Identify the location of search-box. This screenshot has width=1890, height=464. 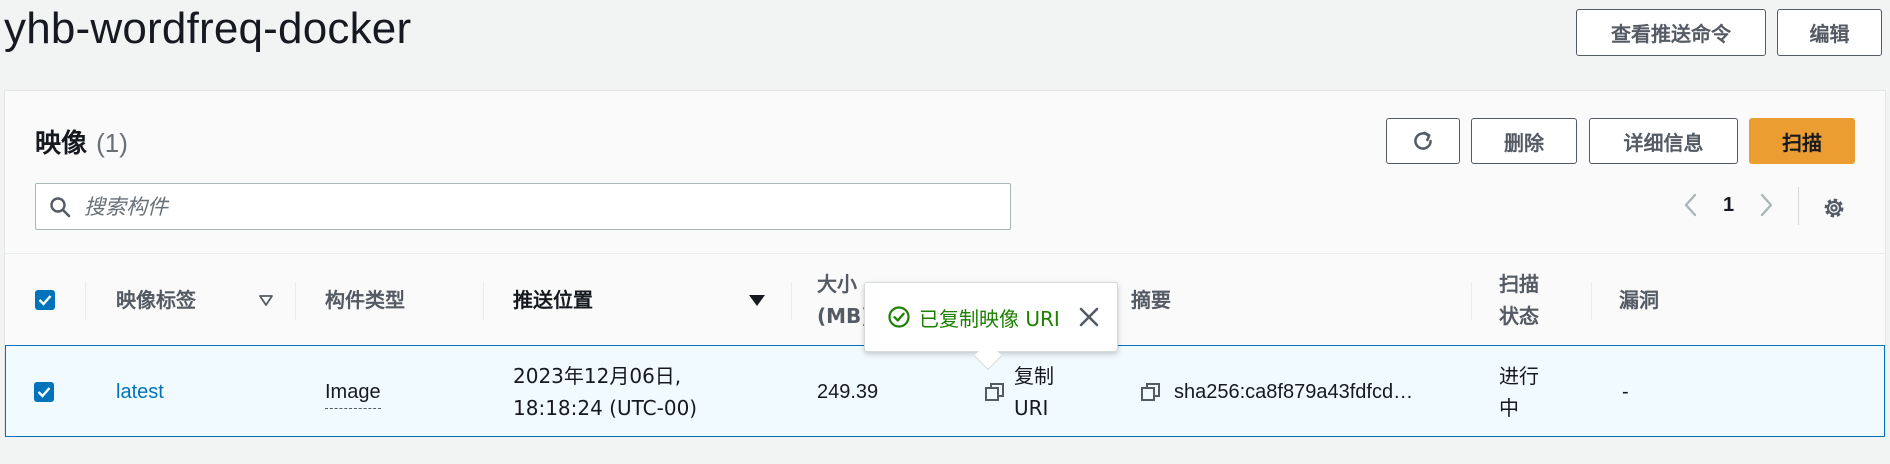
(523, 206).